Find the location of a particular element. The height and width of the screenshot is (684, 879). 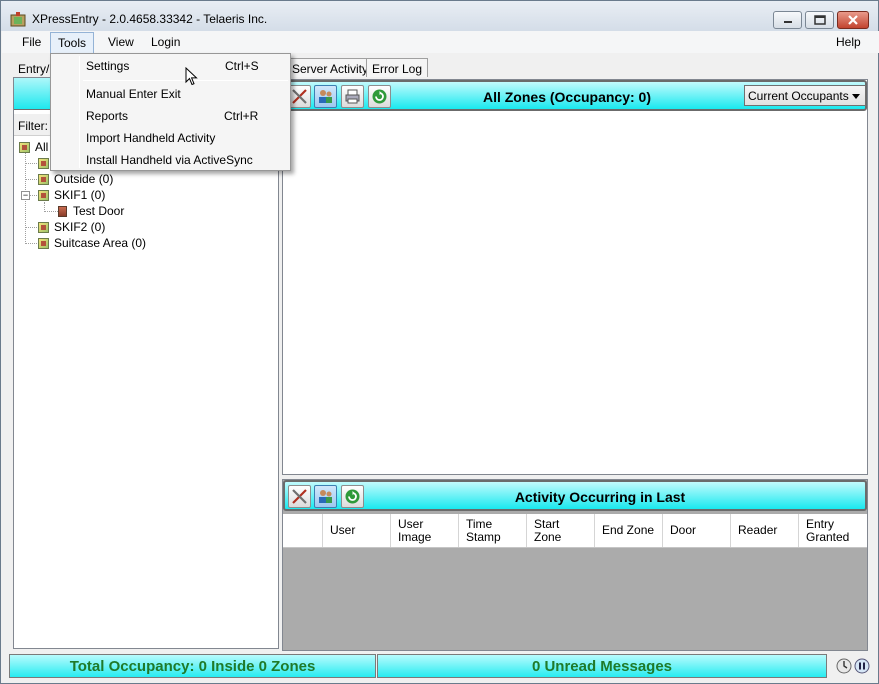

tools-button is located at coordinates (299, 96).